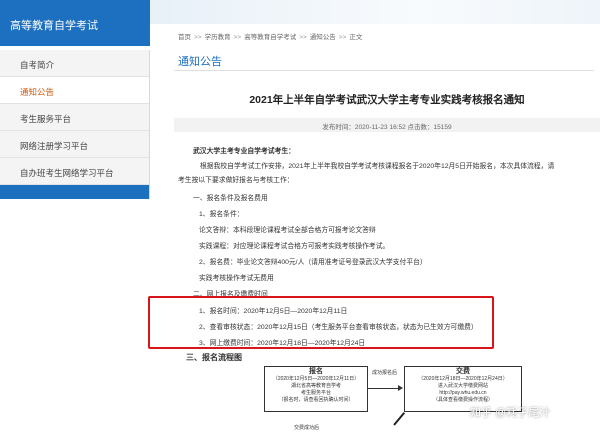 This screenshot has height=436, width=600. What do you see at coordinates (321, 322) in the screenshot?
I see `highlight-box` at bounding box center [321, 322].